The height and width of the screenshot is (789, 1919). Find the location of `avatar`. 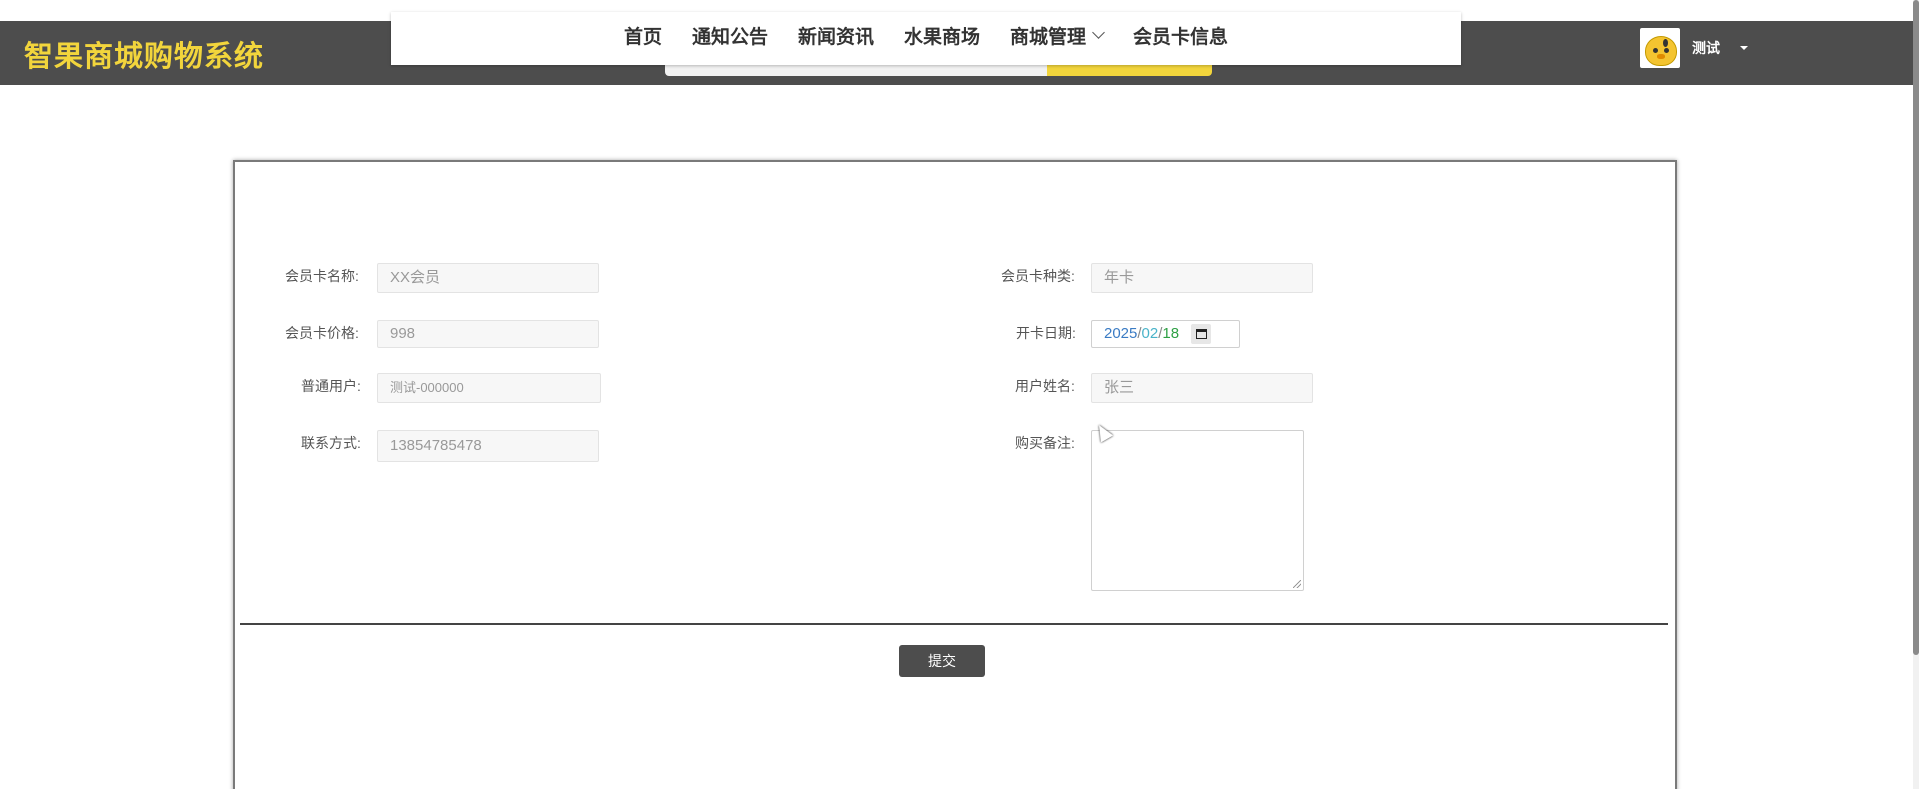

avatar is located at coordinates (1660, 48).